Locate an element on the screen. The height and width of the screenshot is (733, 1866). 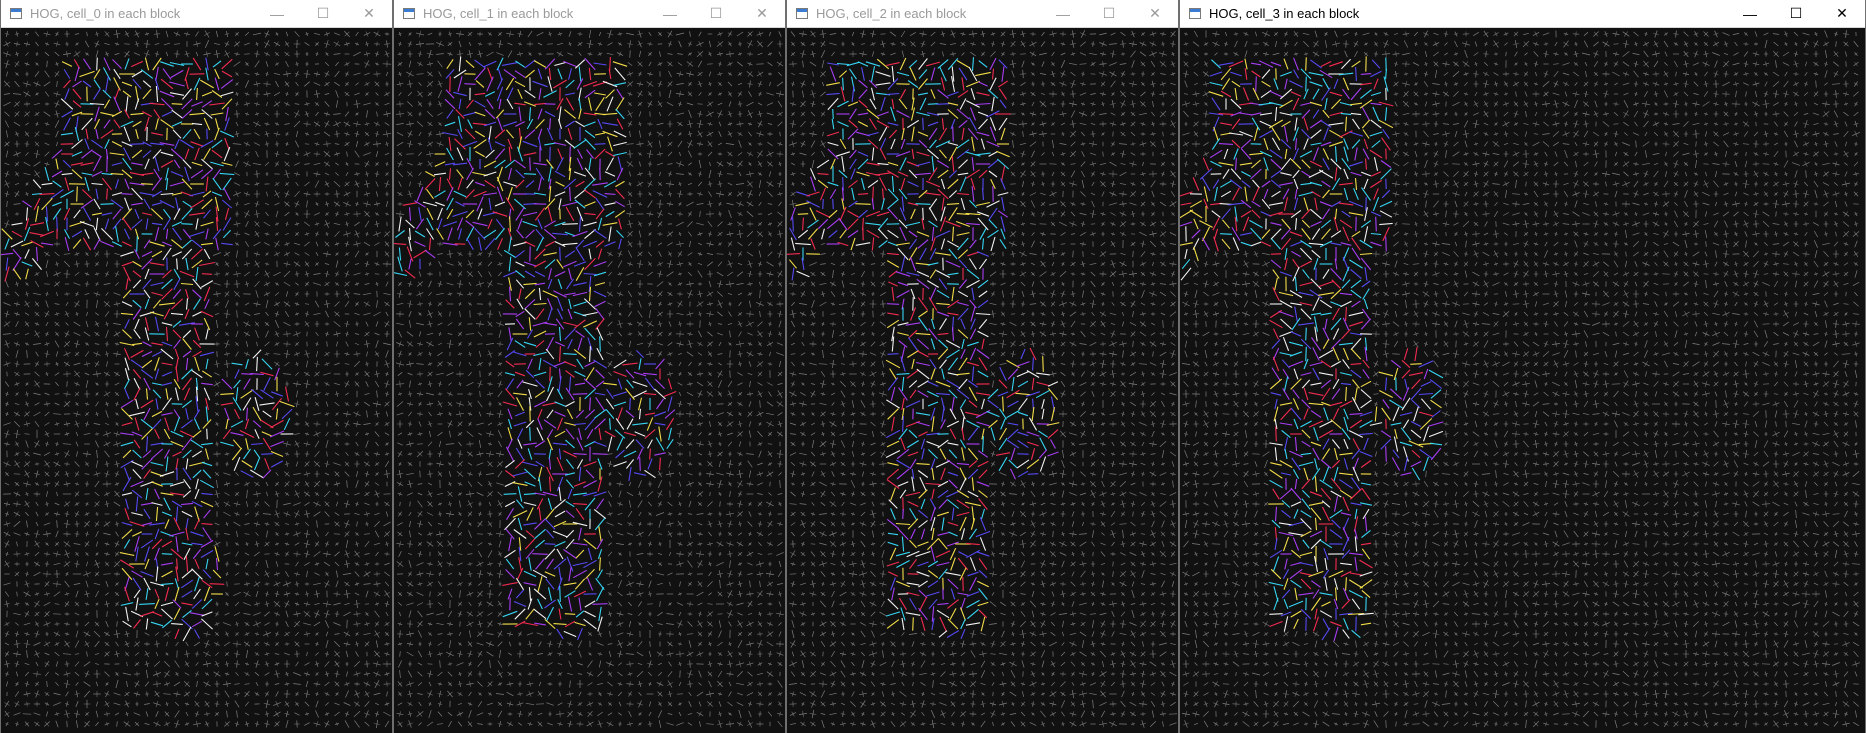
window-titlebar: HOG, cell_2 in each block — ☐ ✕ is located at coordinates (982, 14).